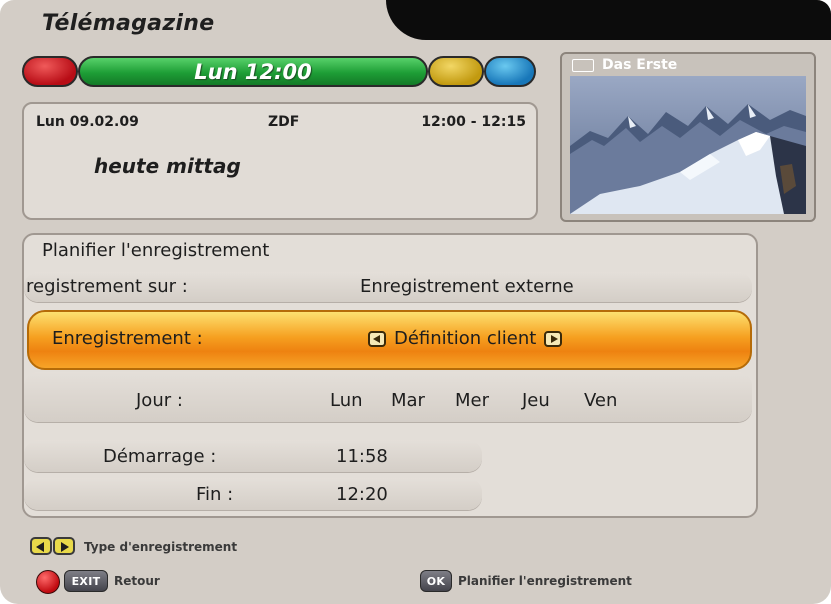 Image resolution: width=831 pixels, height=604 pixels. I want to click on exit-key-label: EXIT, so click(86, 581).